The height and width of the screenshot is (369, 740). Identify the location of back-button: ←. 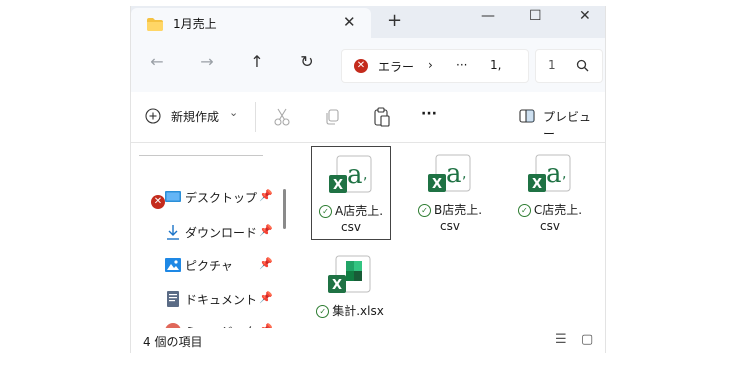
(157, 62).